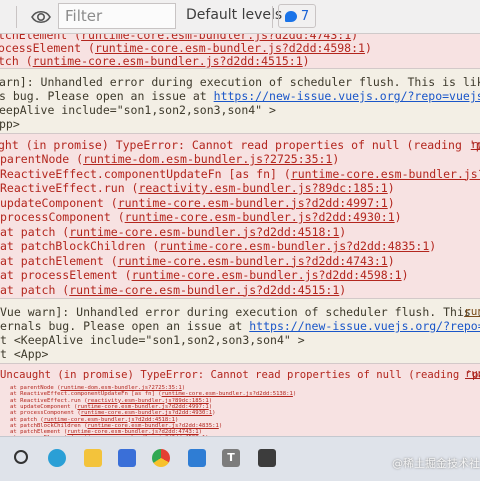  Describe the element at coordinates (21, 457) in the screenshot. I see `search-icon` at that location.